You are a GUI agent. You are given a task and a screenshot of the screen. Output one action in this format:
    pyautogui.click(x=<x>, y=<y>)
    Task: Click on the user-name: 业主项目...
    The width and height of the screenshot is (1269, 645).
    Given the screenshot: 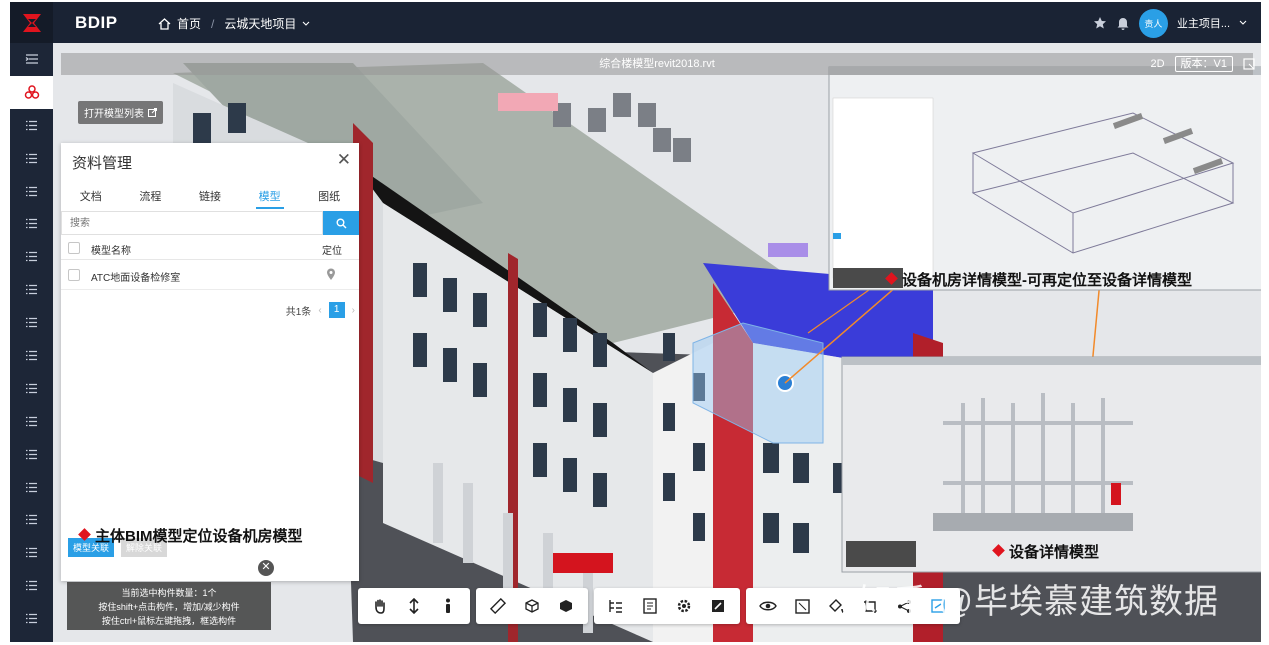 What is the action you would take?
    pyautogui.click(x=1203, y=23)
    